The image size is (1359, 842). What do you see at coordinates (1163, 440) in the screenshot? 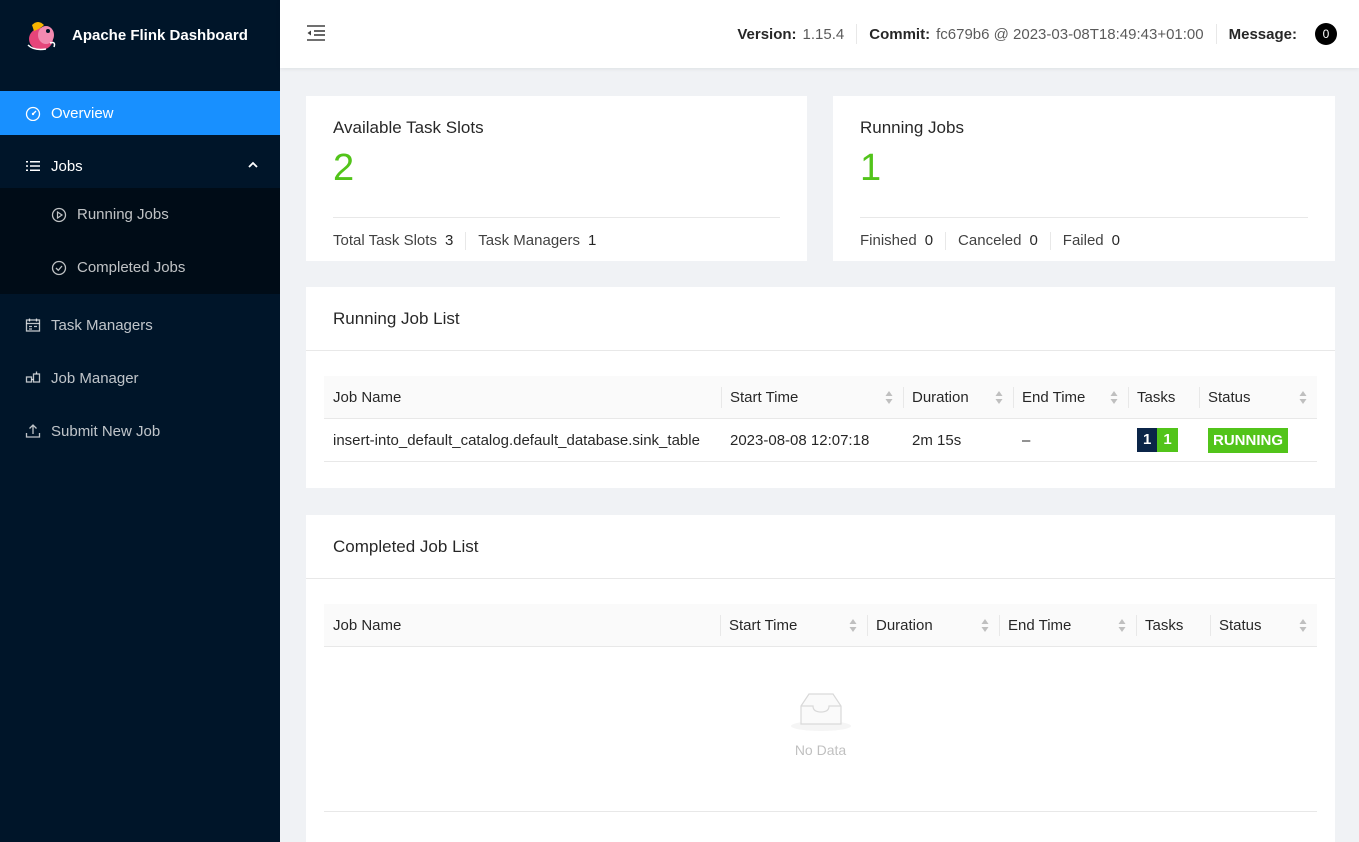
I see `tasks-cell: 11` at bounding box center [1163, 440].